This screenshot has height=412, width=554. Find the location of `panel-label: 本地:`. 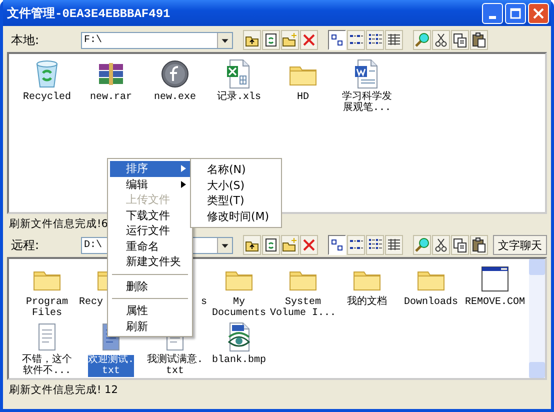

panel-label: 本地: is located at coordinates (25, 40).